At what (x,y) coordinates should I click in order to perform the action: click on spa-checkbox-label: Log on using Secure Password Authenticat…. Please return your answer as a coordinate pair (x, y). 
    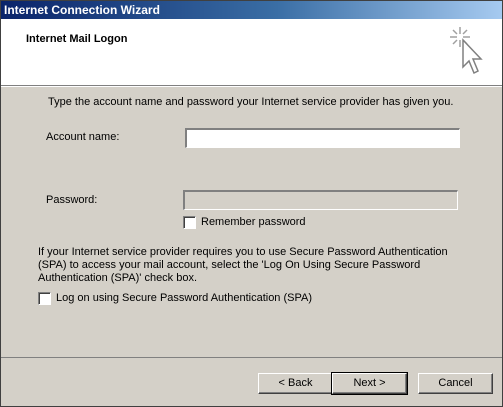
    Looking at the image, I should click on (184, 298).